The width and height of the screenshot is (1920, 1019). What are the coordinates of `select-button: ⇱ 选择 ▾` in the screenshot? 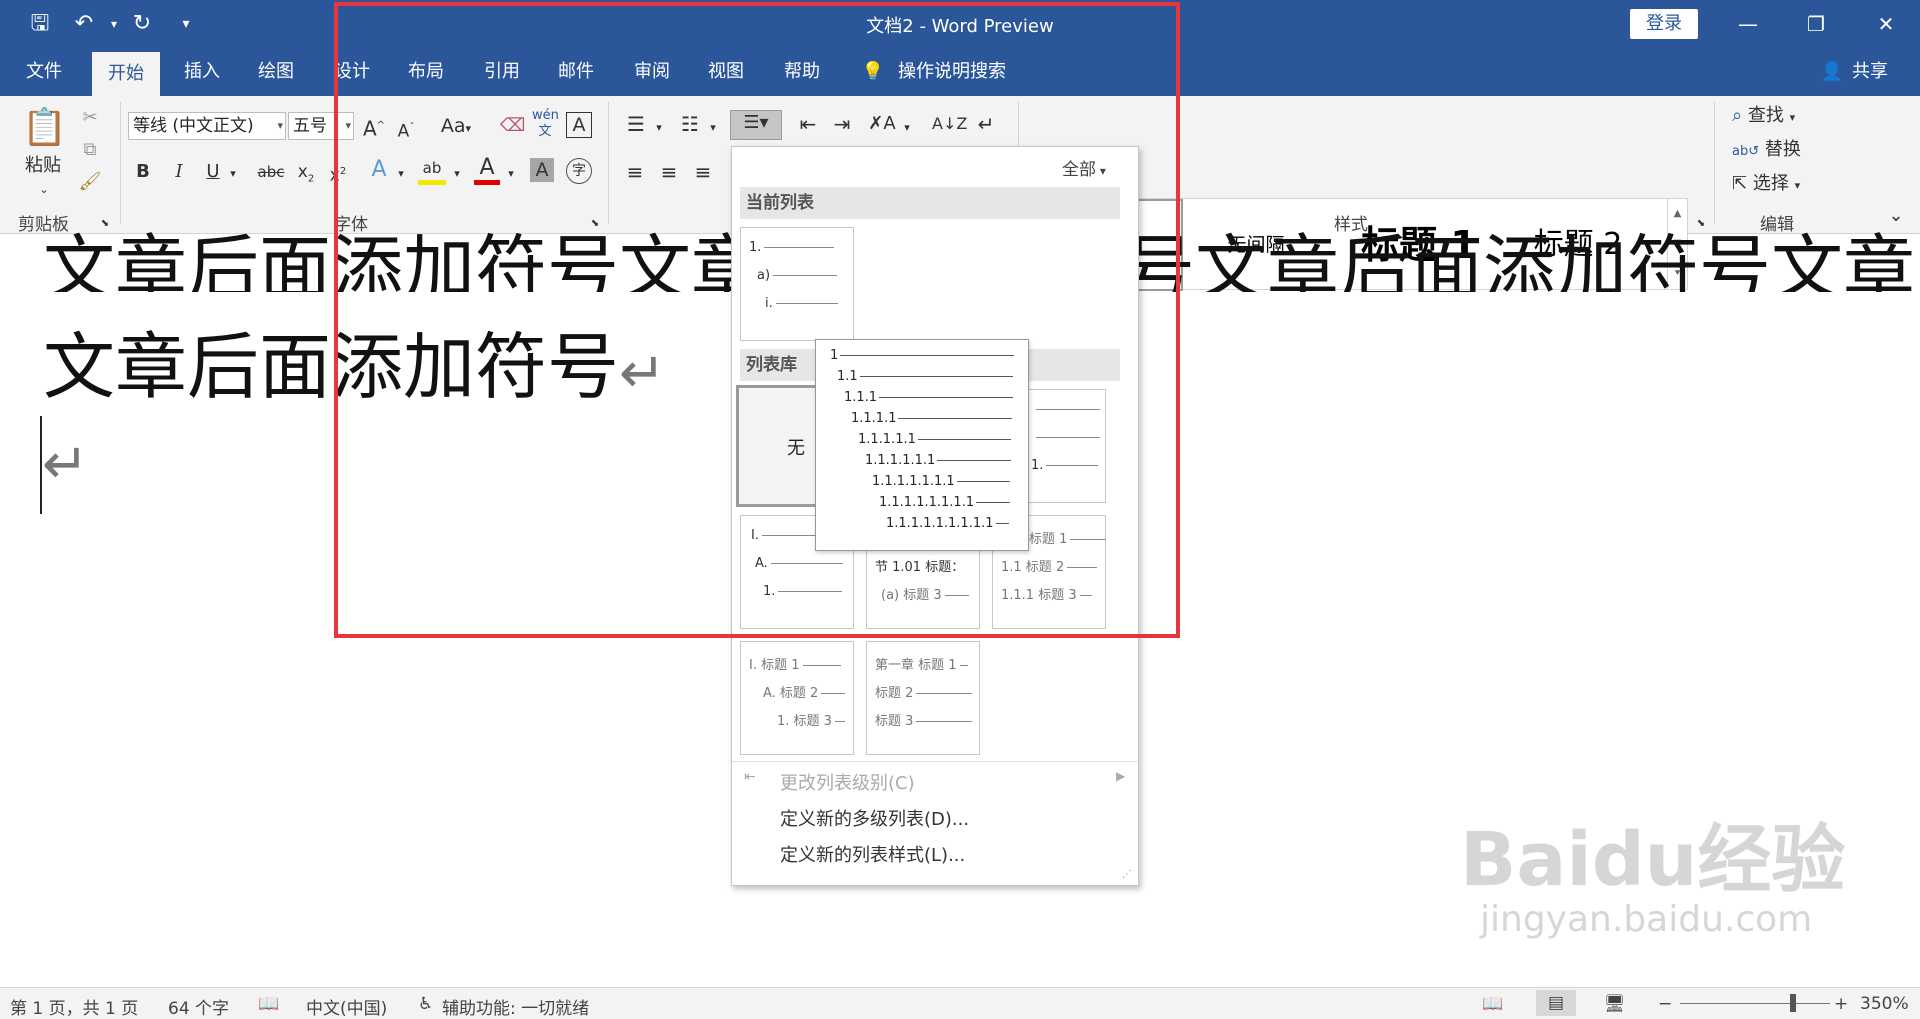 It's located at (1787, 185).